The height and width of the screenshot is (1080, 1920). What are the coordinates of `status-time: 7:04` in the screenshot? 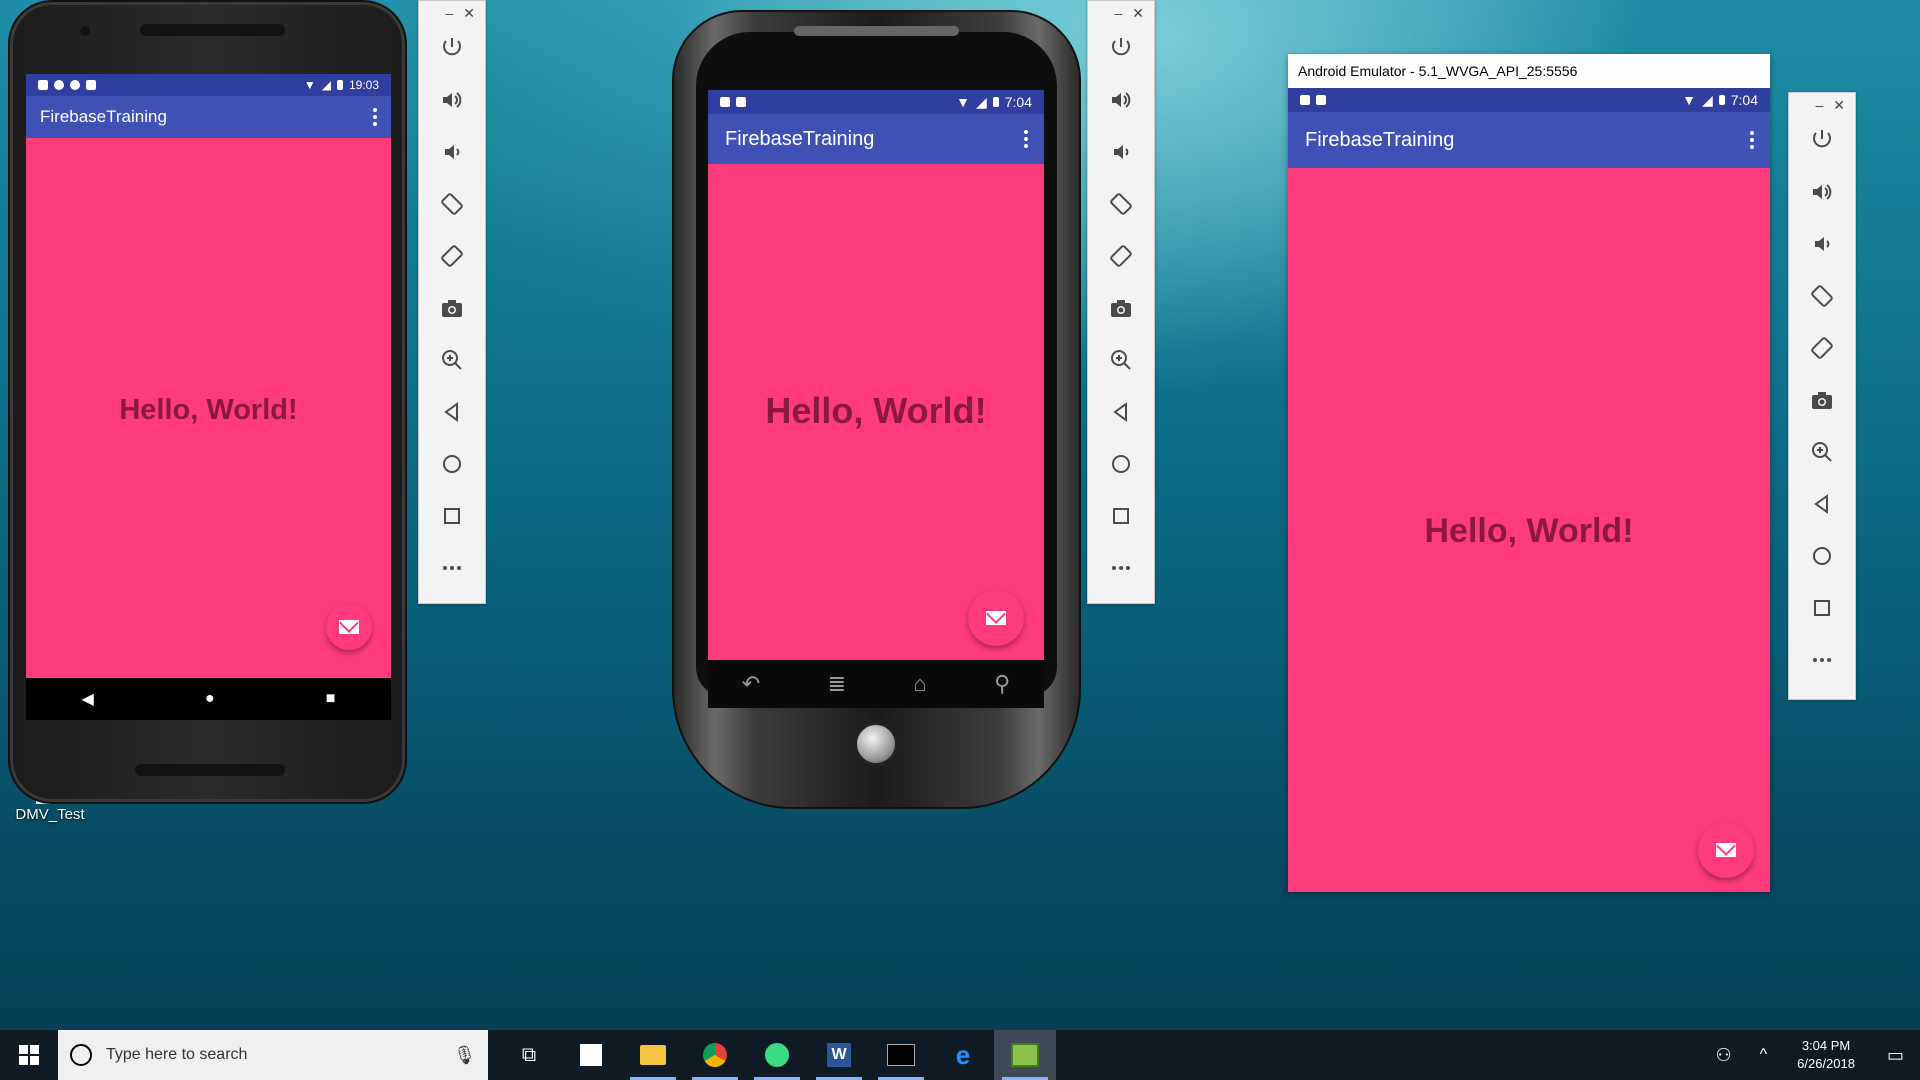 It's located at (1744, 100).